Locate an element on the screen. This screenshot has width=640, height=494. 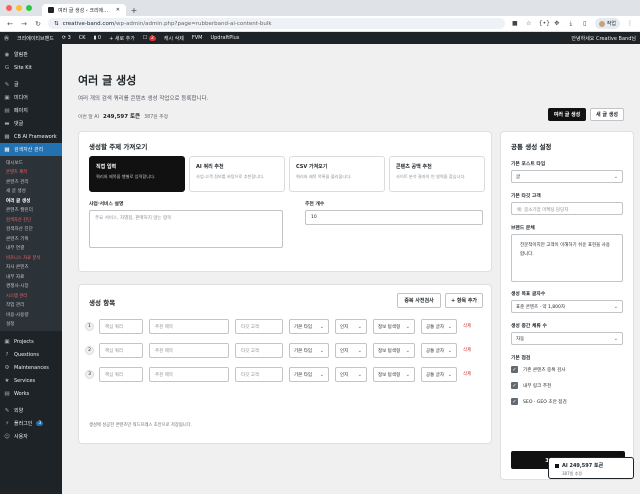
reload-icon: ↻ is located at coordinates (38, 24).